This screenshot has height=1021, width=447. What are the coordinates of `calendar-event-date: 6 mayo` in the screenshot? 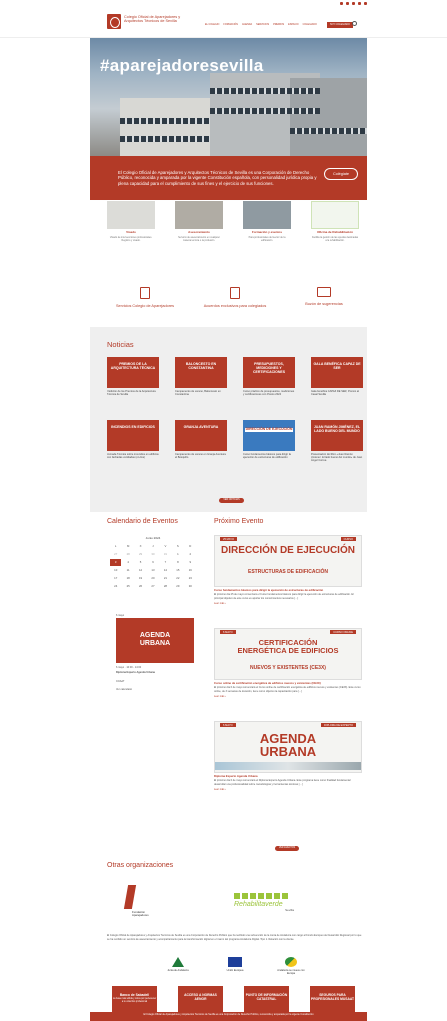 It's located at (120, 615).